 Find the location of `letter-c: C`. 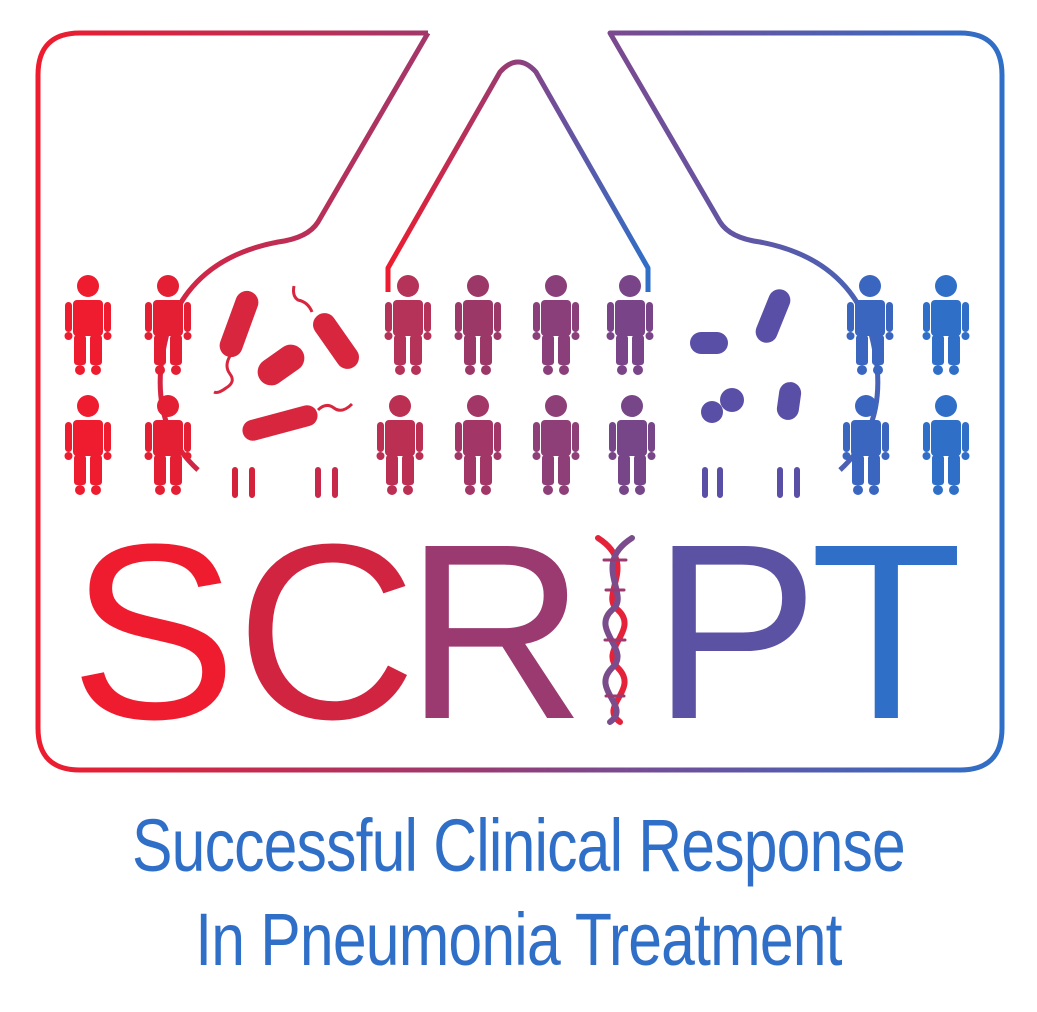

letter-c: C is located at coordinates (326, 631).